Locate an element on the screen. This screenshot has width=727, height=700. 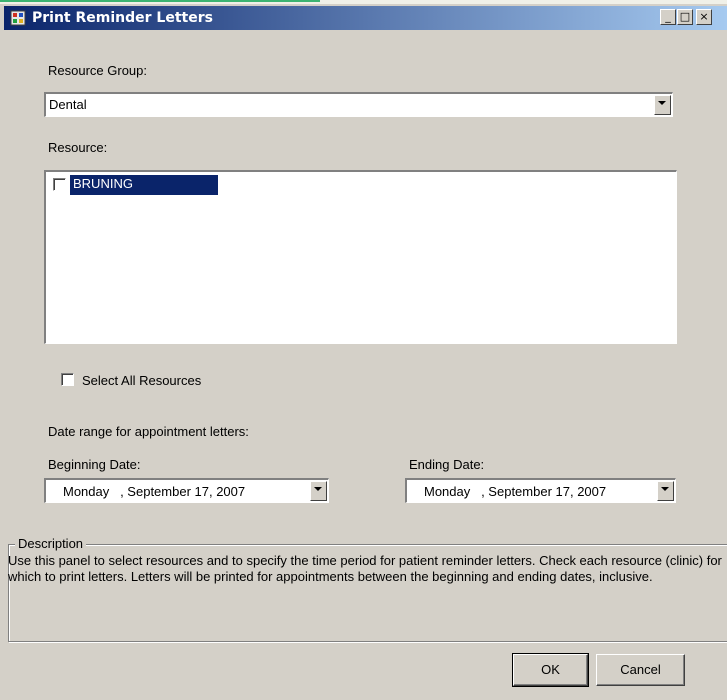
beginning-date-picker: Monday , September 17, 2007 is located at coordinates (186, 490).